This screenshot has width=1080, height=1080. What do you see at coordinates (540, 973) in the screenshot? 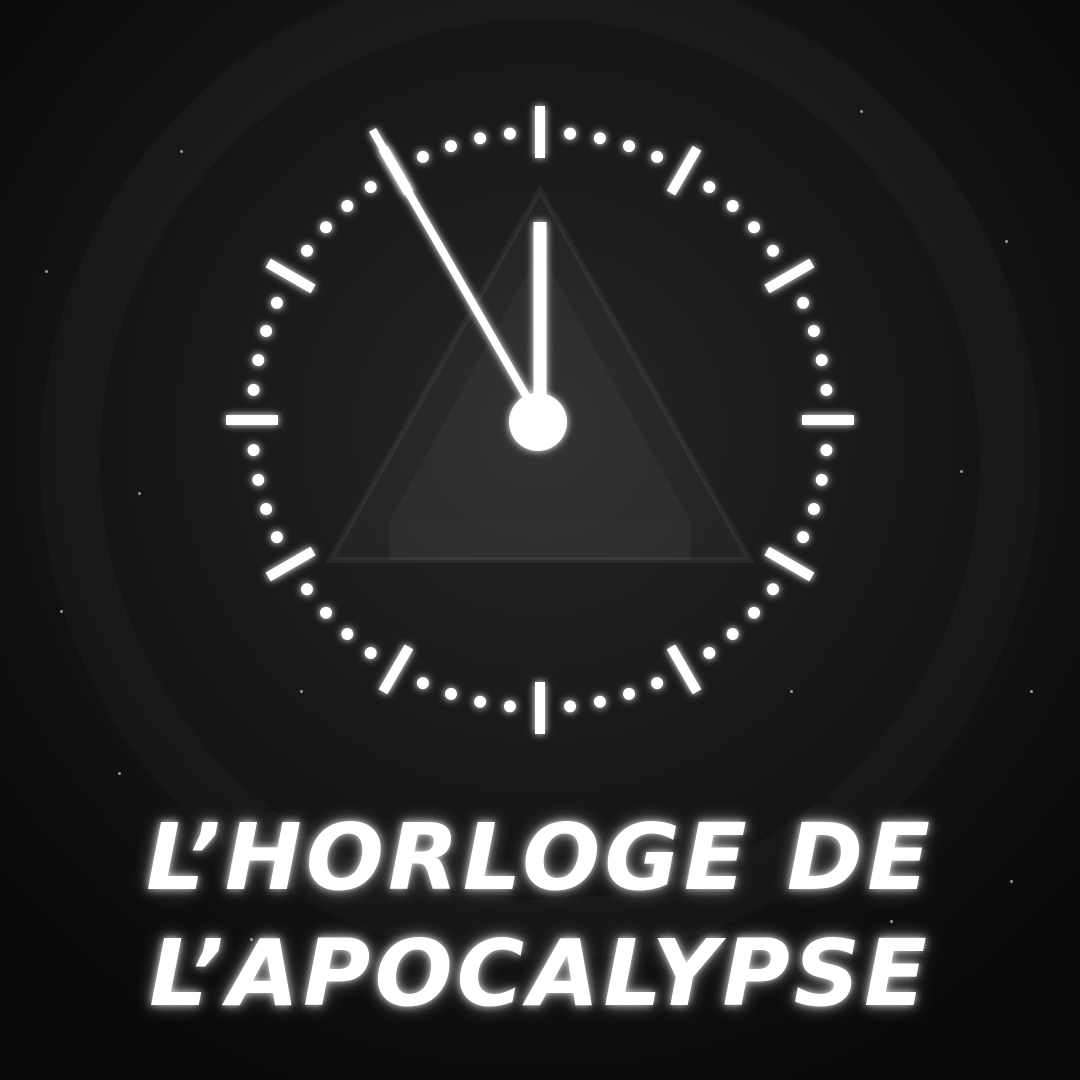
I see `title-line-2: L’apocalypse` at bounding box center [540, 973].